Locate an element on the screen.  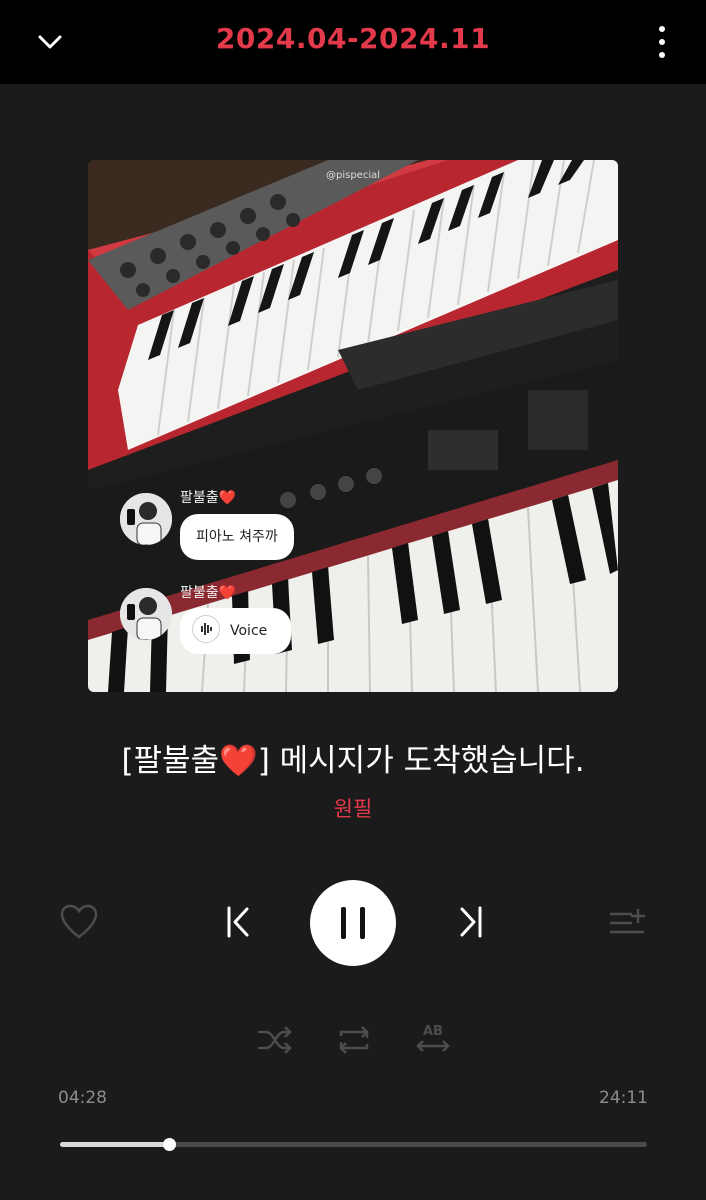
message-bubble: 피아노 쳐주까 is located at coordinates (237, 537).